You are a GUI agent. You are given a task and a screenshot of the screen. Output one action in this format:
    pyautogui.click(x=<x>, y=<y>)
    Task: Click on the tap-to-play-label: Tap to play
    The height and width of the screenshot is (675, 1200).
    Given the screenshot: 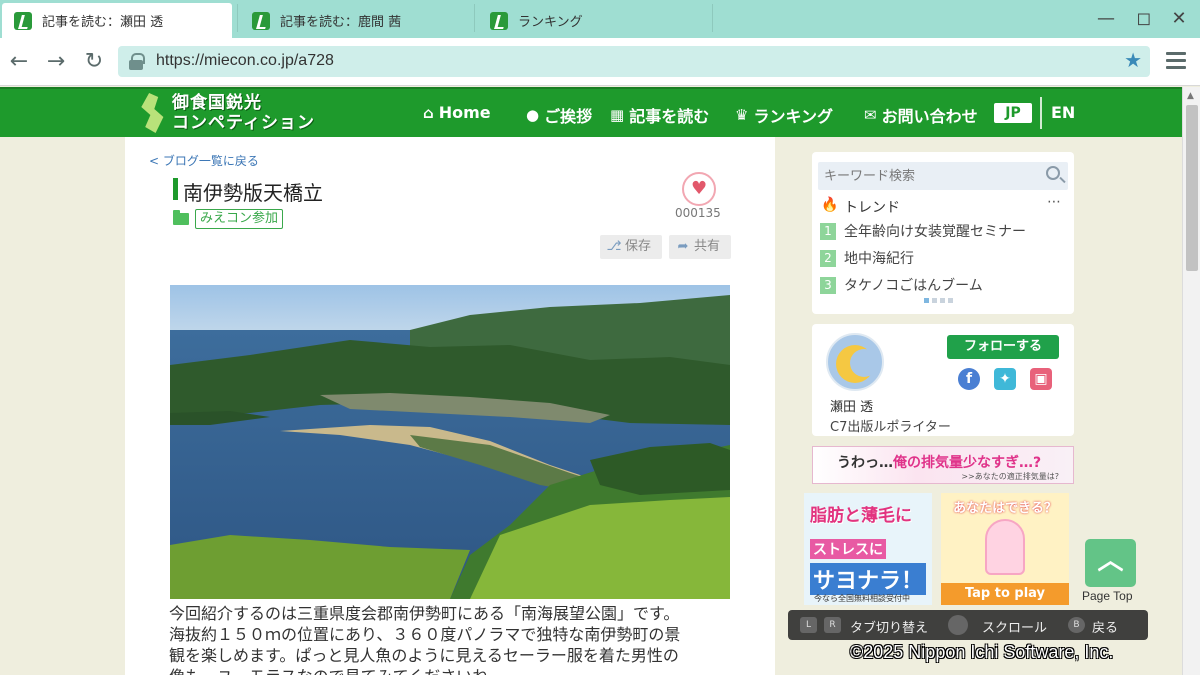 What is the action you would take?
    pyautogui.click(x=1005, y=594)
    